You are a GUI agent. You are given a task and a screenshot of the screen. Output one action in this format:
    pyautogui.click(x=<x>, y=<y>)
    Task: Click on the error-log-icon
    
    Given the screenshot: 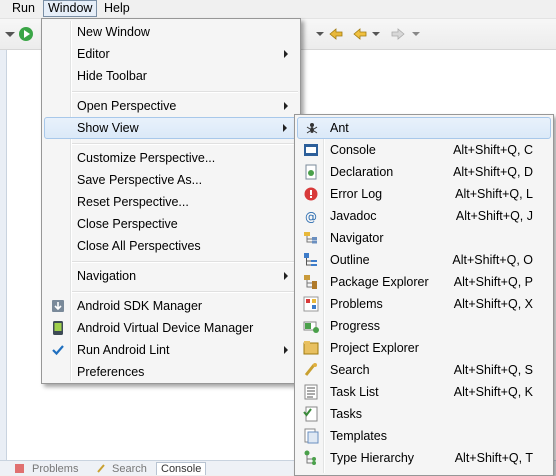 What is the action you would take?
    pyautogui.click(x=311, y=194)
    